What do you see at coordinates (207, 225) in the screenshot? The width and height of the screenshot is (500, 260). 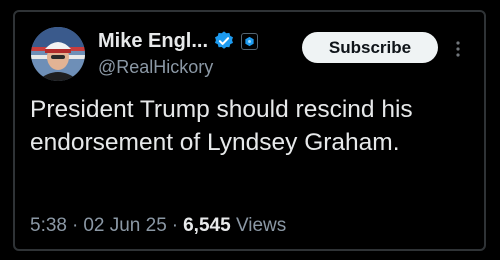 I see `views-count: 6,545` at bounding box center [207, 225].